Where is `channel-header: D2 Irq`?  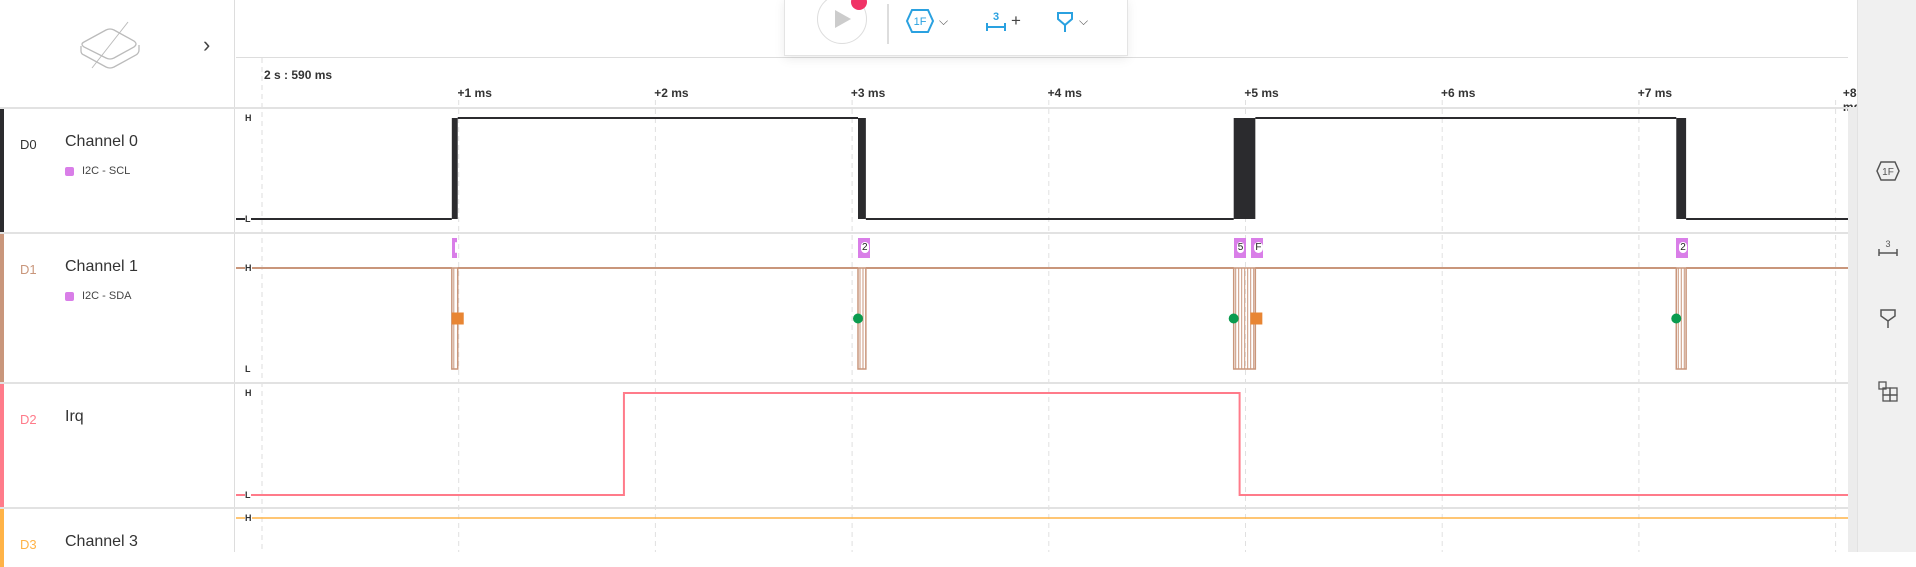 channel-header: D2 Irq is located at coordinates (117, 445).